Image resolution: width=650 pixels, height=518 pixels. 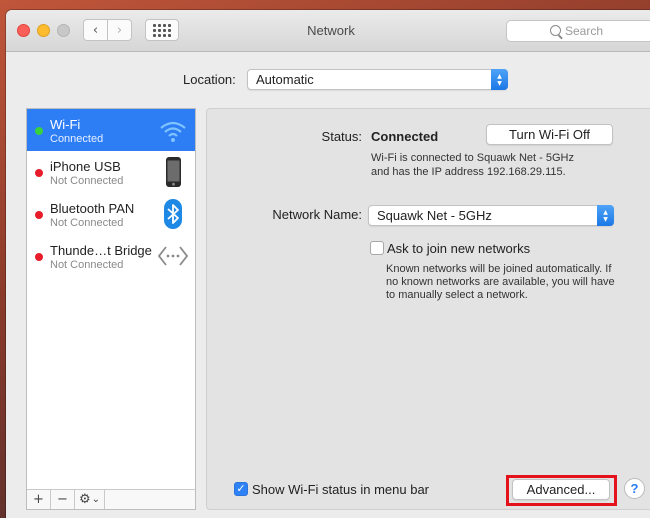 I want to click on service-item-thunderbolt-bridge: Thunde…t Bridge Not Connected, so click(x=111, y=256).